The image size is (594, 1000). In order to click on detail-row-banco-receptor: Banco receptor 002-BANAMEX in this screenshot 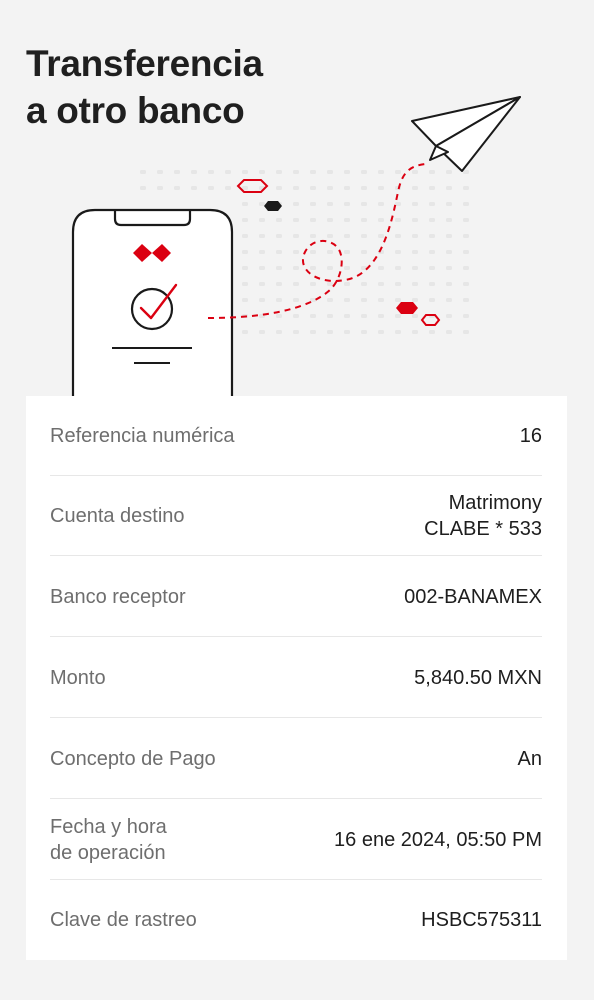, I will do `click(296, 596)`.